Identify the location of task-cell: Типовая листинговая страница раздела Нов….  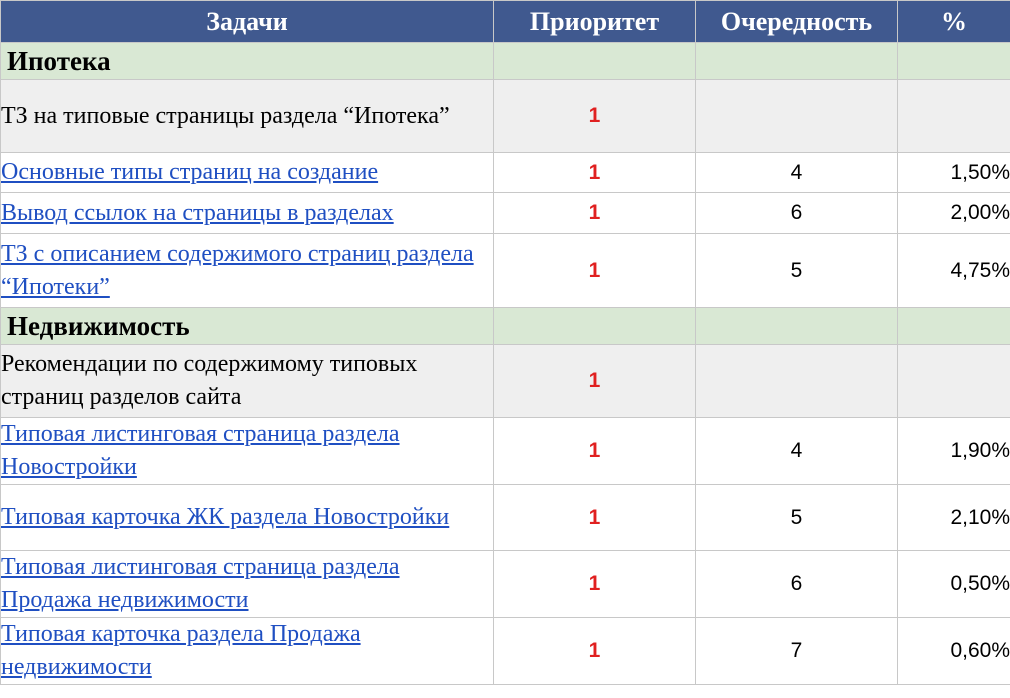
(247, 451).